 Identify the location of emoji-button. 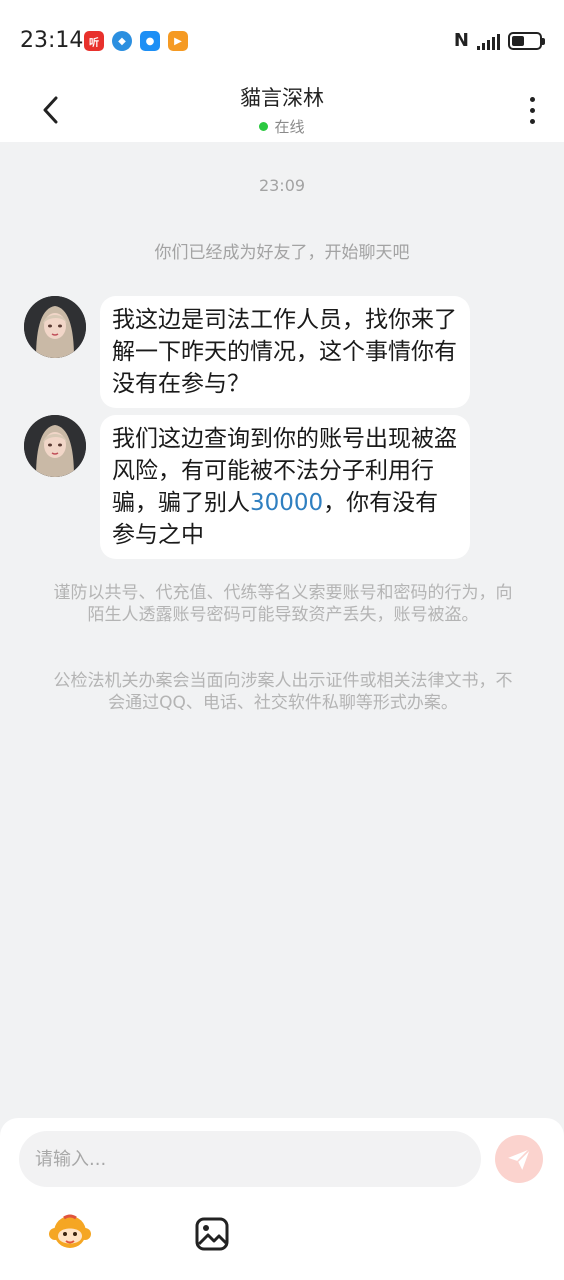
(70, 1234).